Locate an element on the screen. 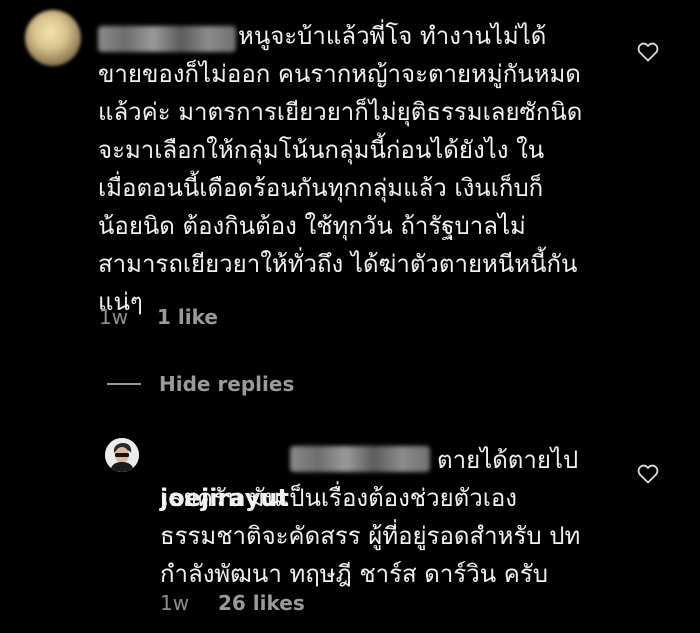  comment-first-line: หนูจะบ้าแล้วพี่โจ ทำงานไม่ได้ is located at coordinates (392, 36).